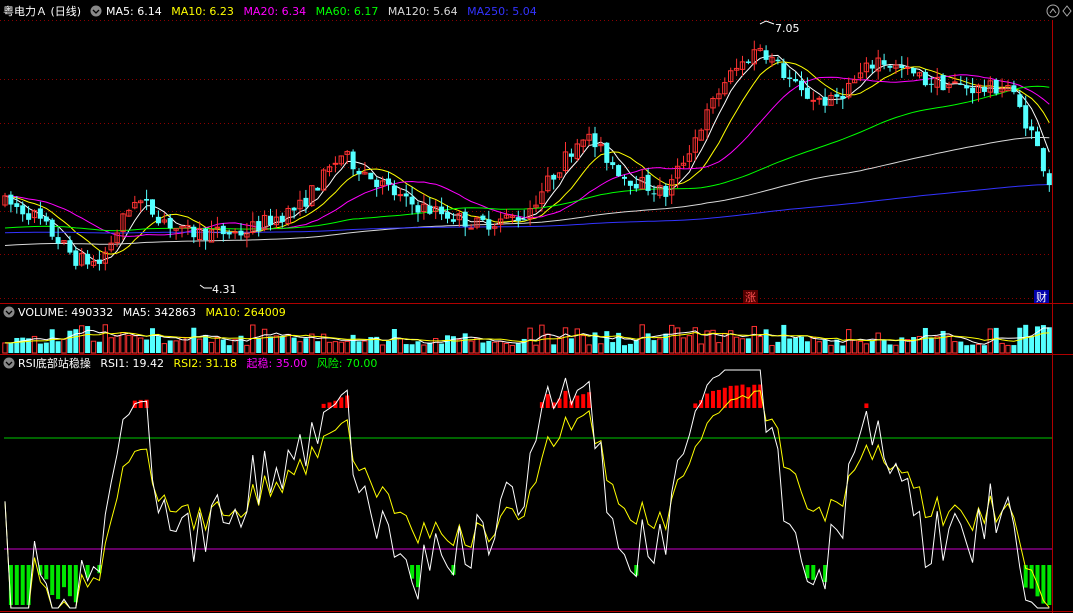  Describe the element at coordinates (96, 11) in the screenshot. I see `dropdown-icon` at that location.